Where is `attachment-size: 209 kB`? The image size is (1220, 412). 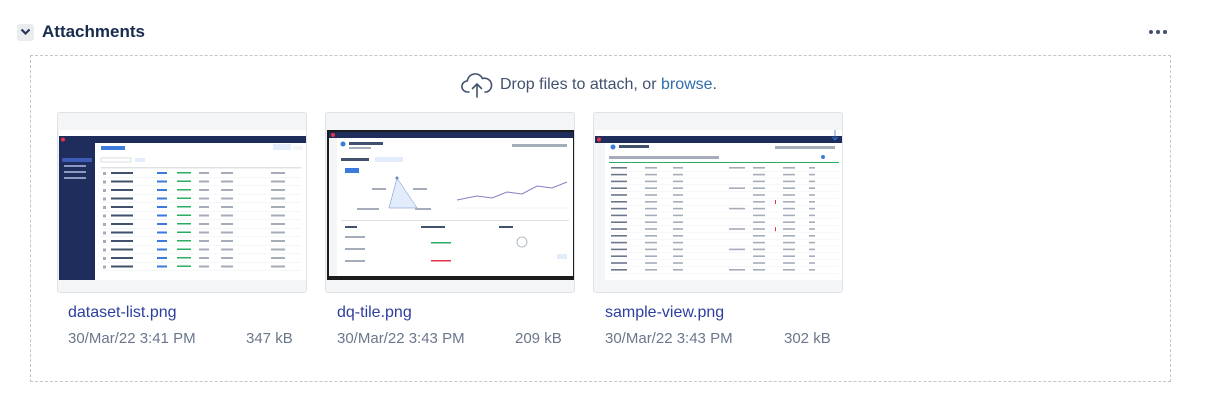 attachment-size: 209 kB is located at coordinates (538, 338).